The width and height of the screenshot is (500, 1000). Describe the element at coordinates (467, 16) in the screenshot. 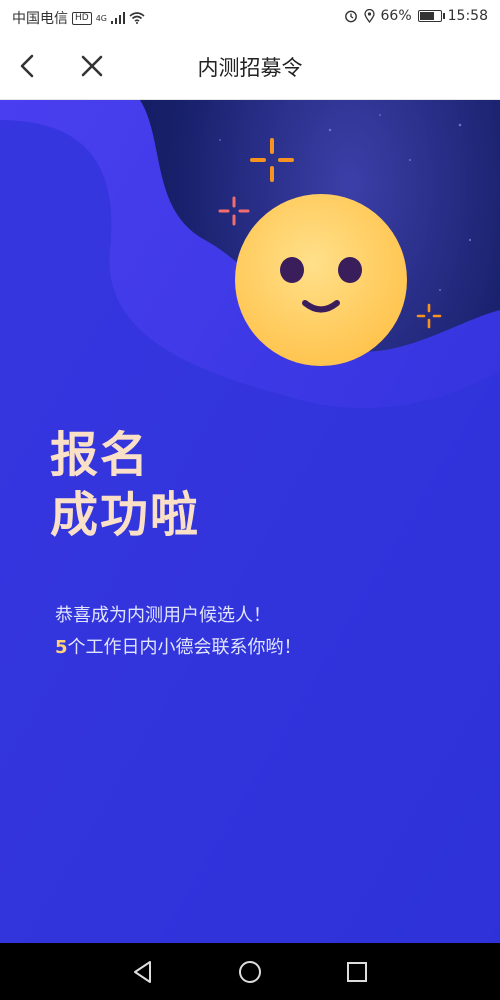

I see `clock: 15:58` at that location.